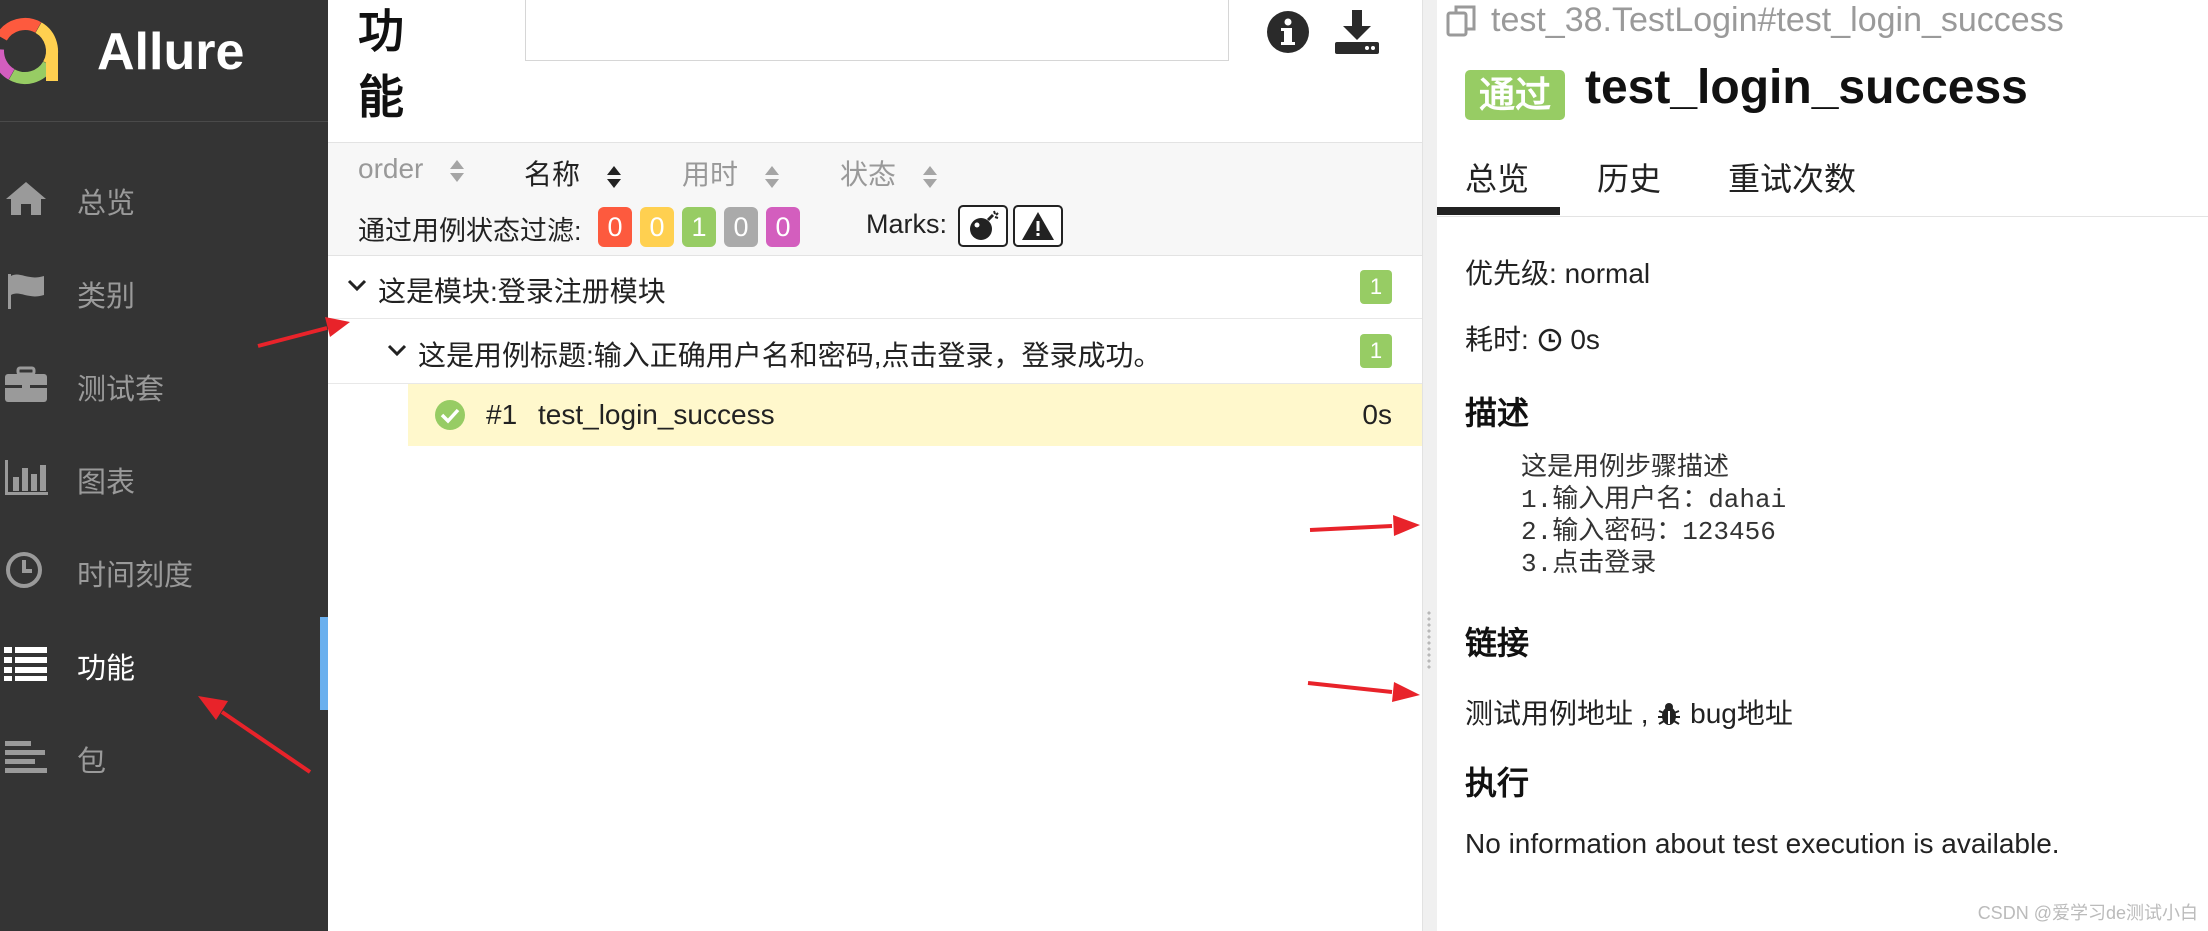  Describe the element at coordinates (522, 291) in the screenshot. I see `tree-group-label: 这是模块:登录注册模块` at that location.